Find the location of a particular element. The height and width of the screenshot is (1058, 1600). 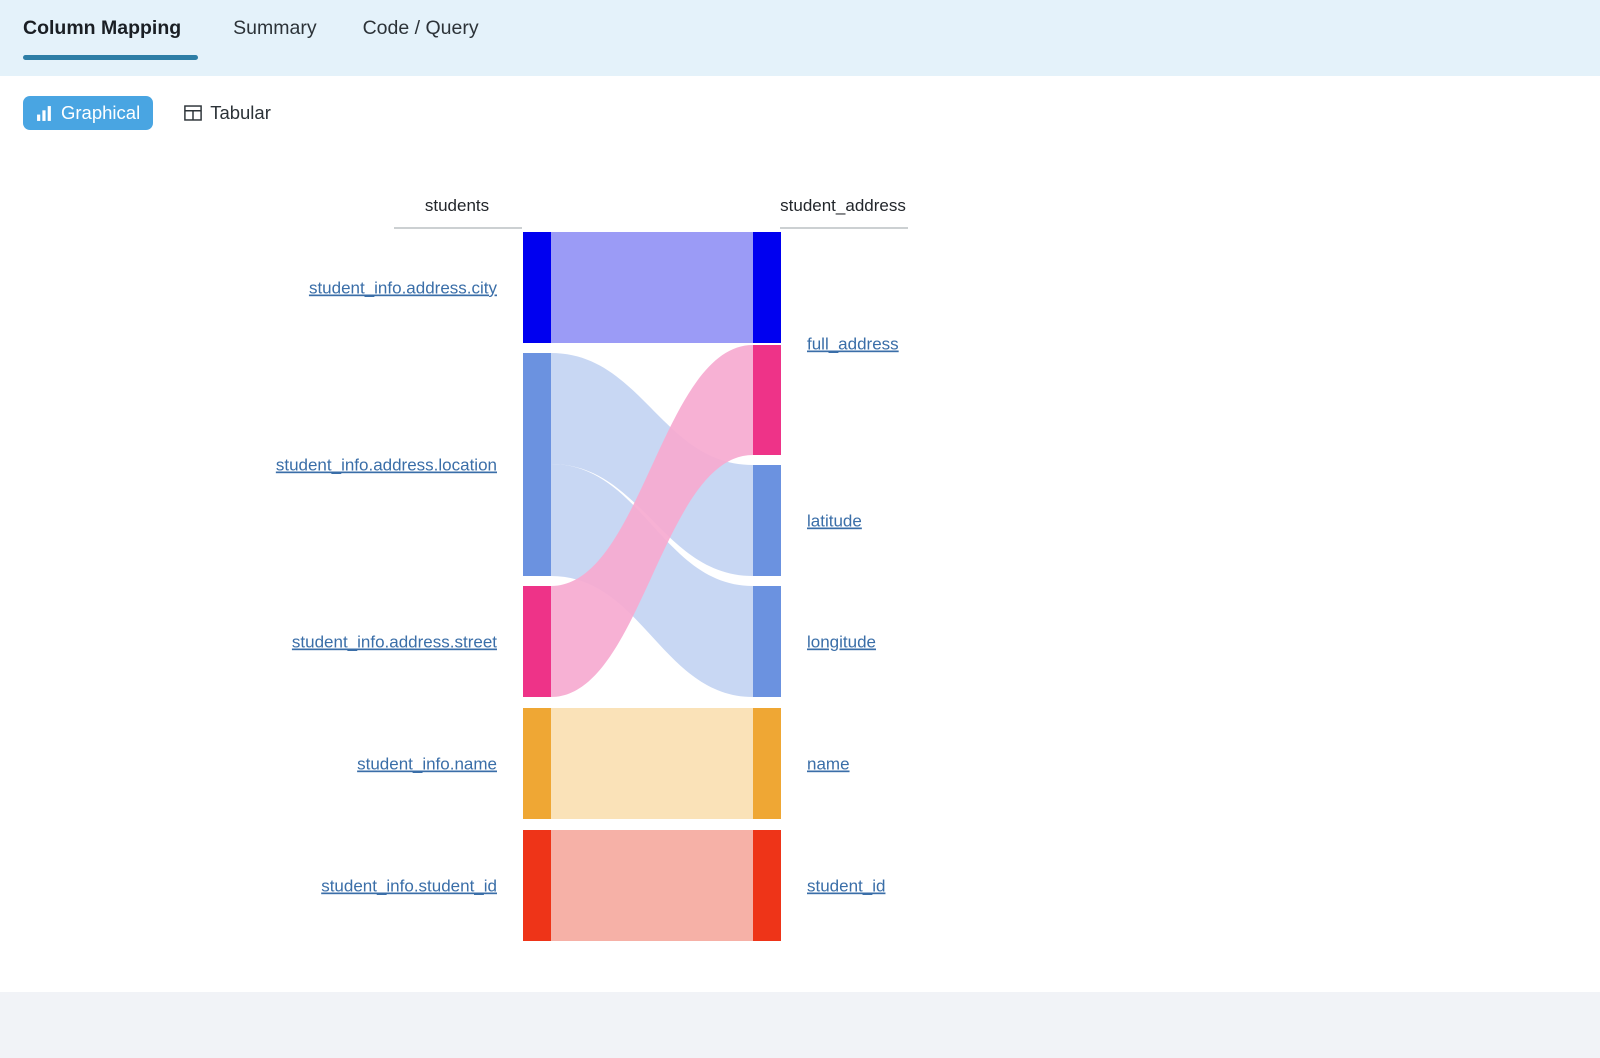

target-node-student_id is located at coordinates (767, 885).